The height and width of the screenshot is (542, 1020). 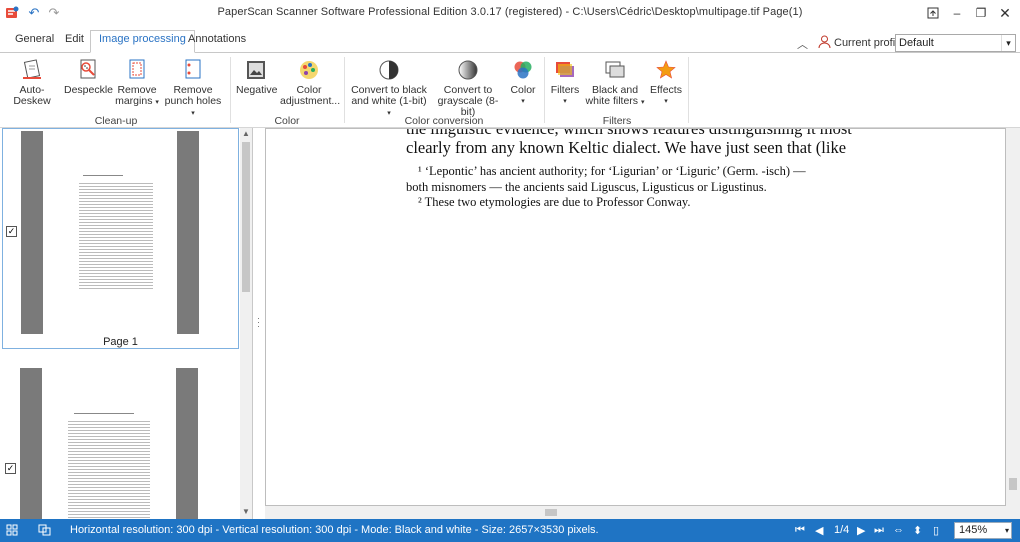 I want to click on footnote-1-mark: ¹, so click(x=420, y=171).